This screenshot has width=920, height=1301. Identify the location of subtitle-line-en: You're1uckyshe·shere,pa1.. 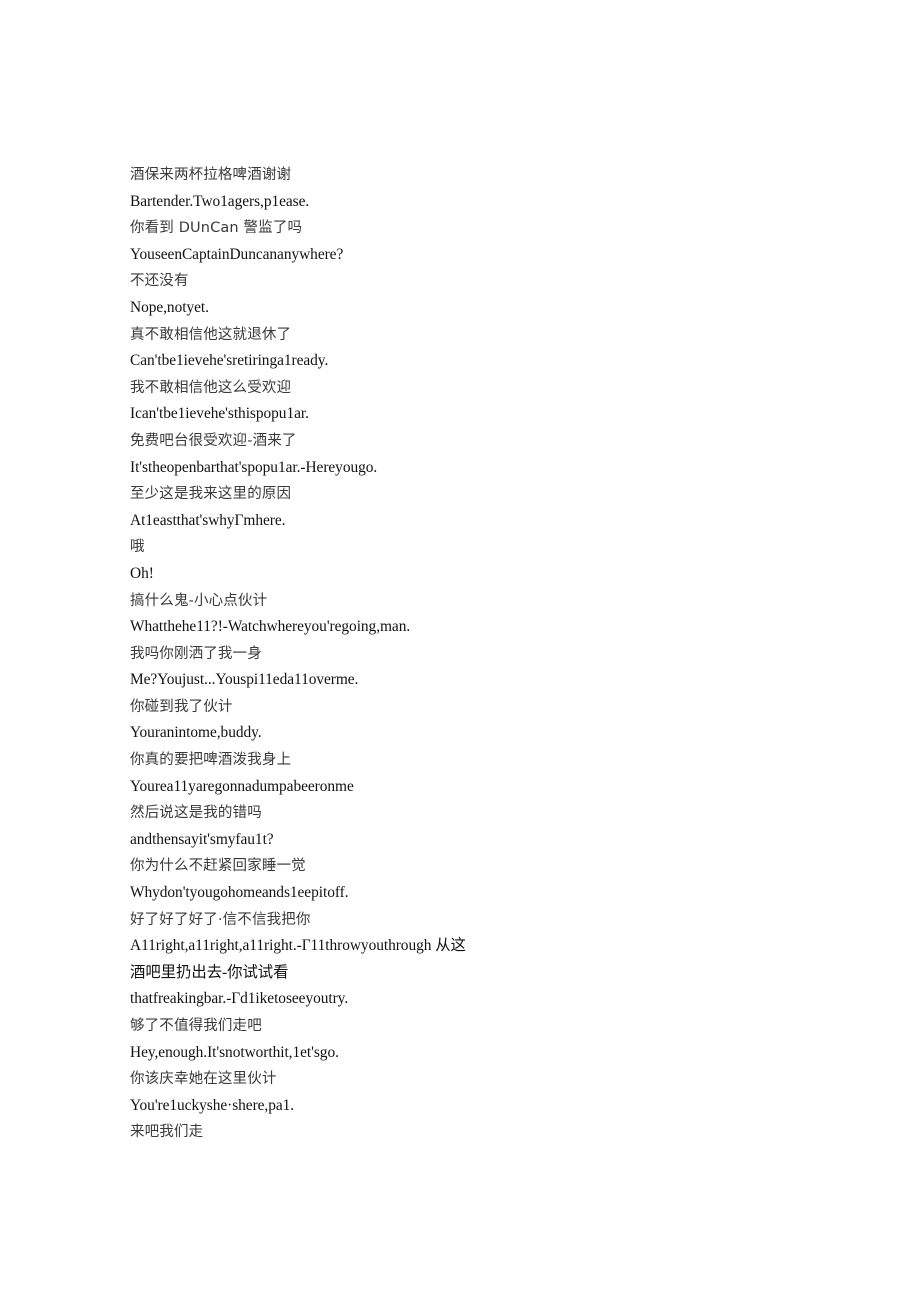
(212, 1105).